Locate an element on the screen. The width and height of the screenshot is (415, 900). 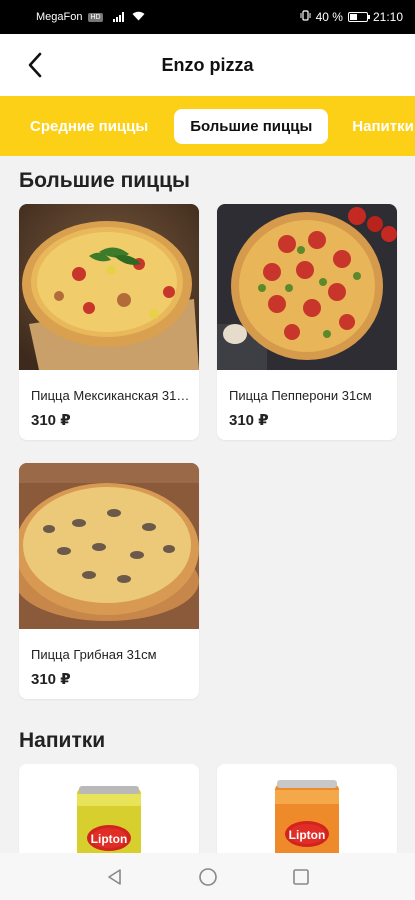
app-header: Enzo pizza is located at coordinates (207, 65).